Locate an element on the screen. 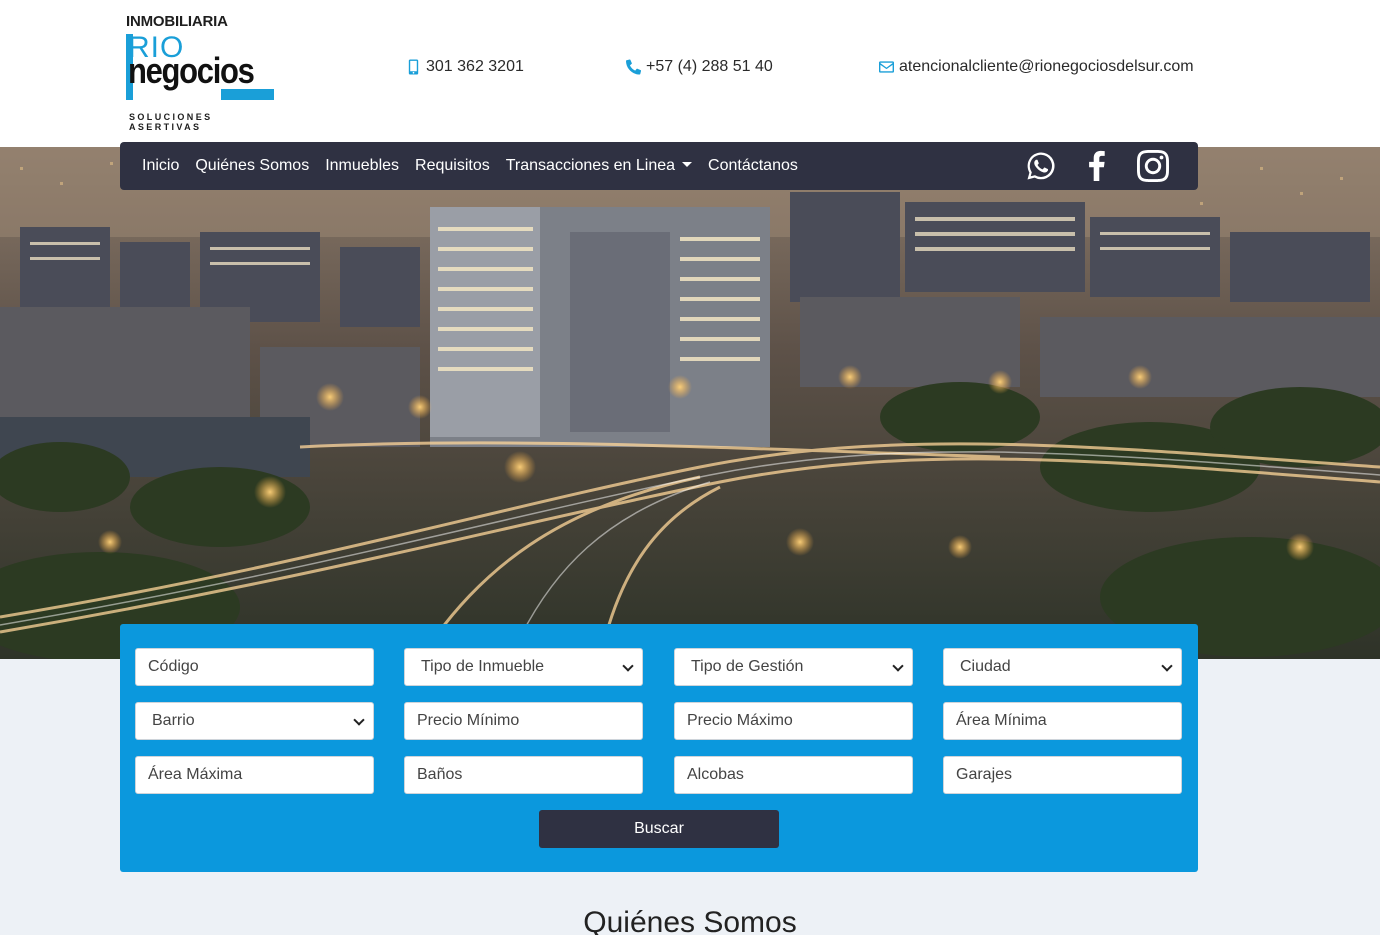 This screenshot has height=935, width=1380. whatsapp-icon is located at coordinates (1041, 166).